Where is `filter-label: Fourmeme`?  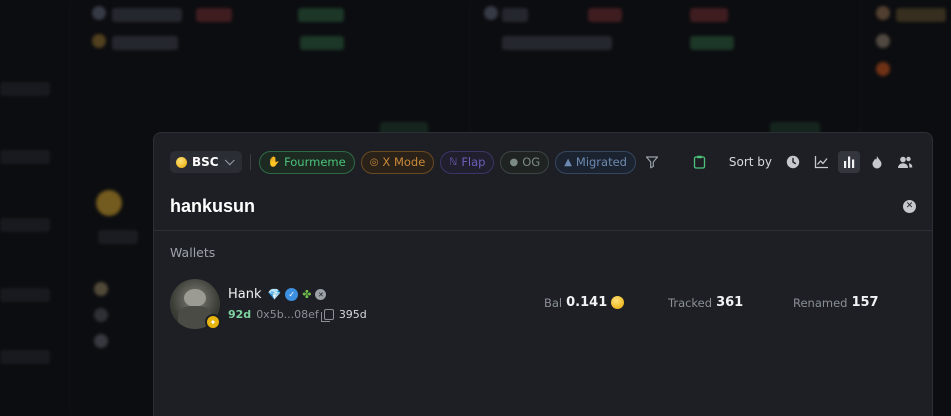 filter-label: Fourmeme is located at coordinates (315, 162).